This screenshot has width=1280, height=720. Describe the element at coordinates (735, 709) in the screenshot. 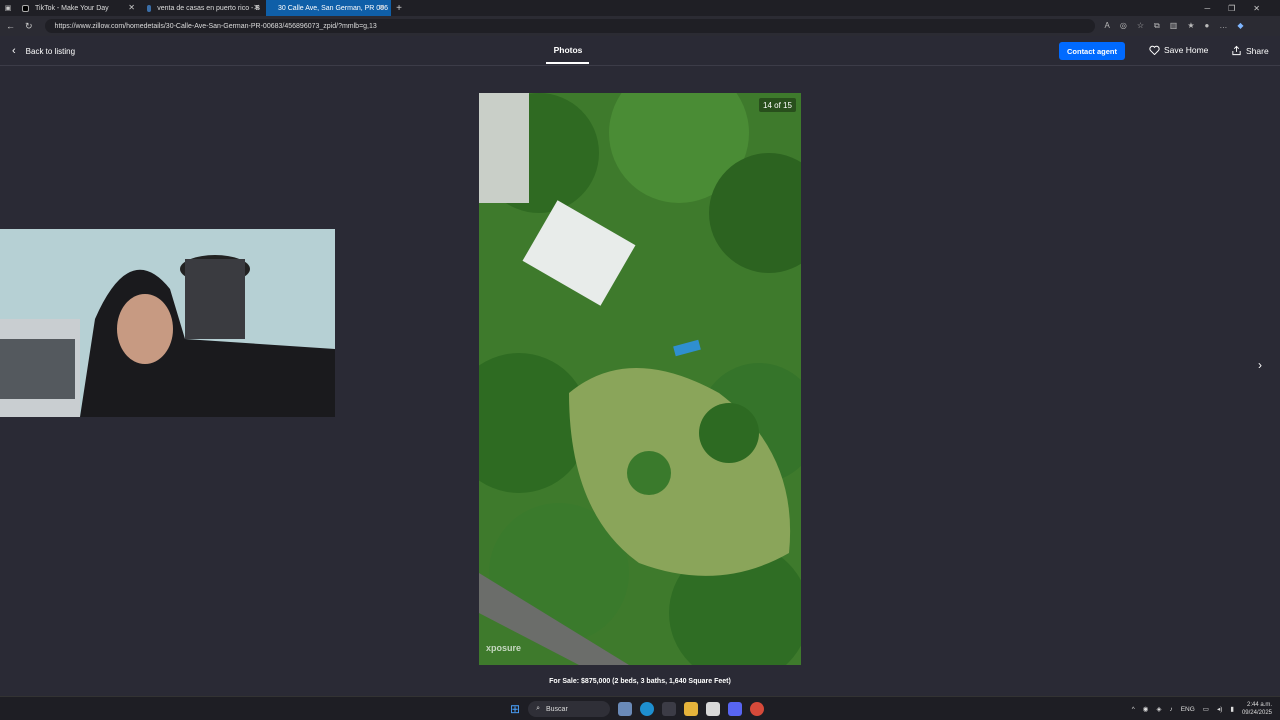

I see `discord-icon` at that location.